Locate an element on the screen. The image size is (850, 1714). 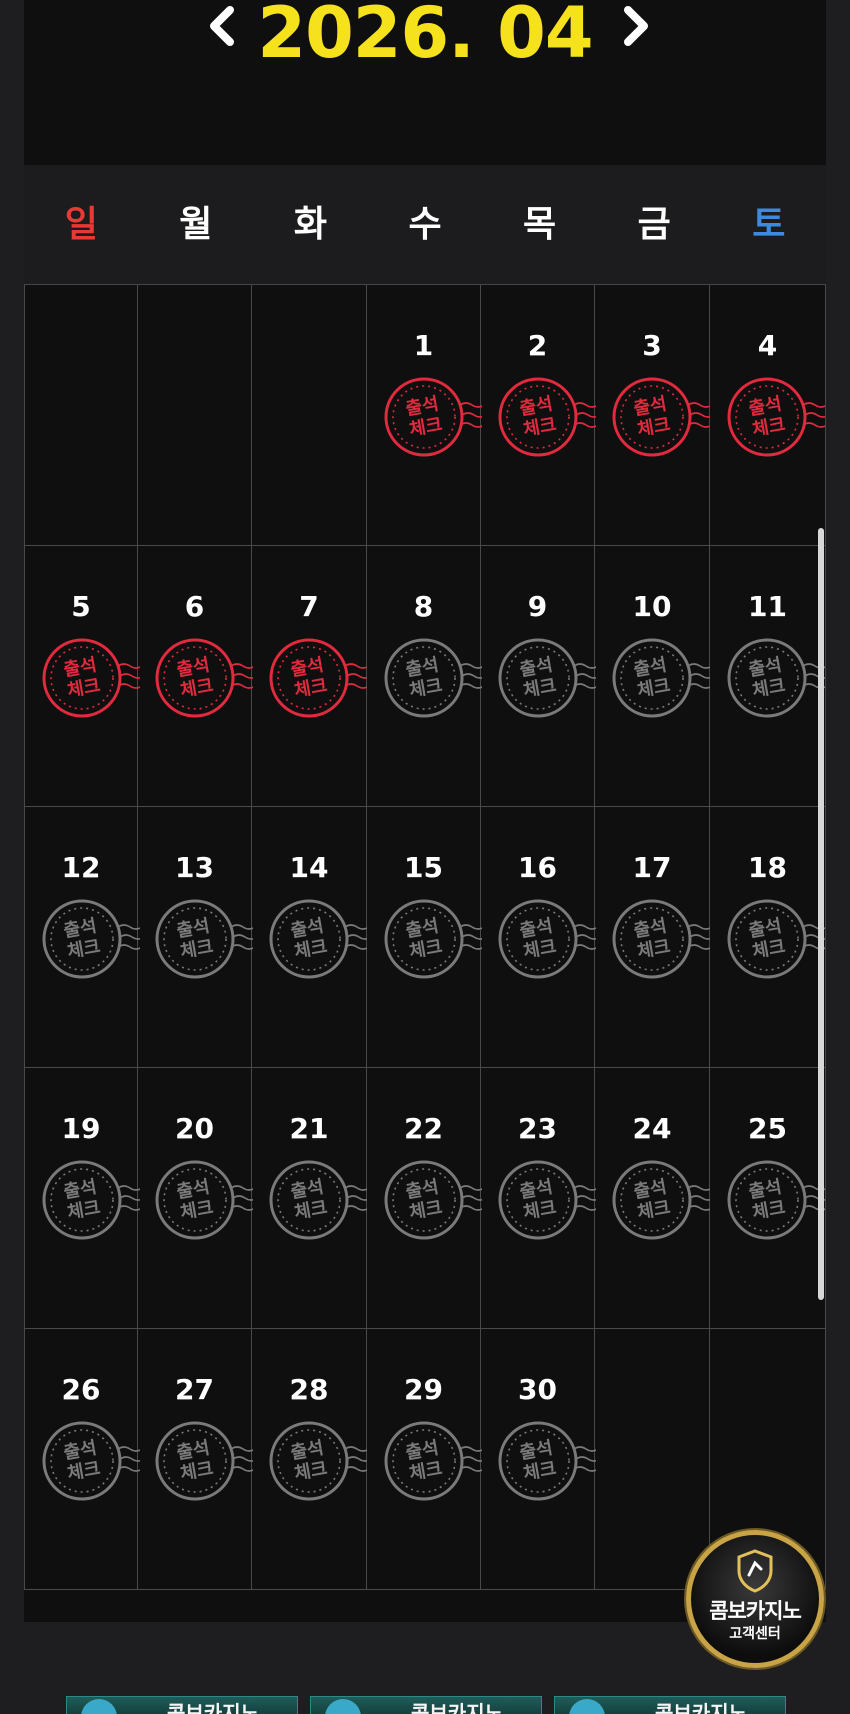
day-number: 9 is located at coordinates (537, 606).